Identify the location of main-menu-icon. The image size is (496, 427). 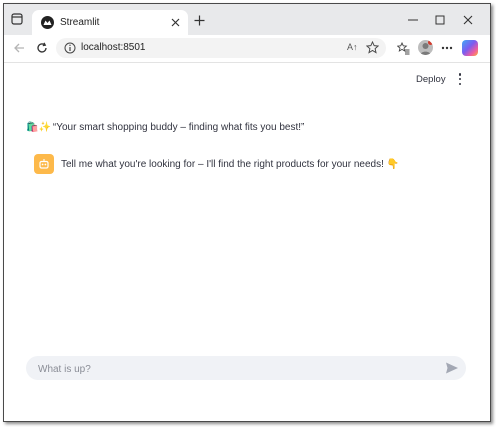
(460, 79).